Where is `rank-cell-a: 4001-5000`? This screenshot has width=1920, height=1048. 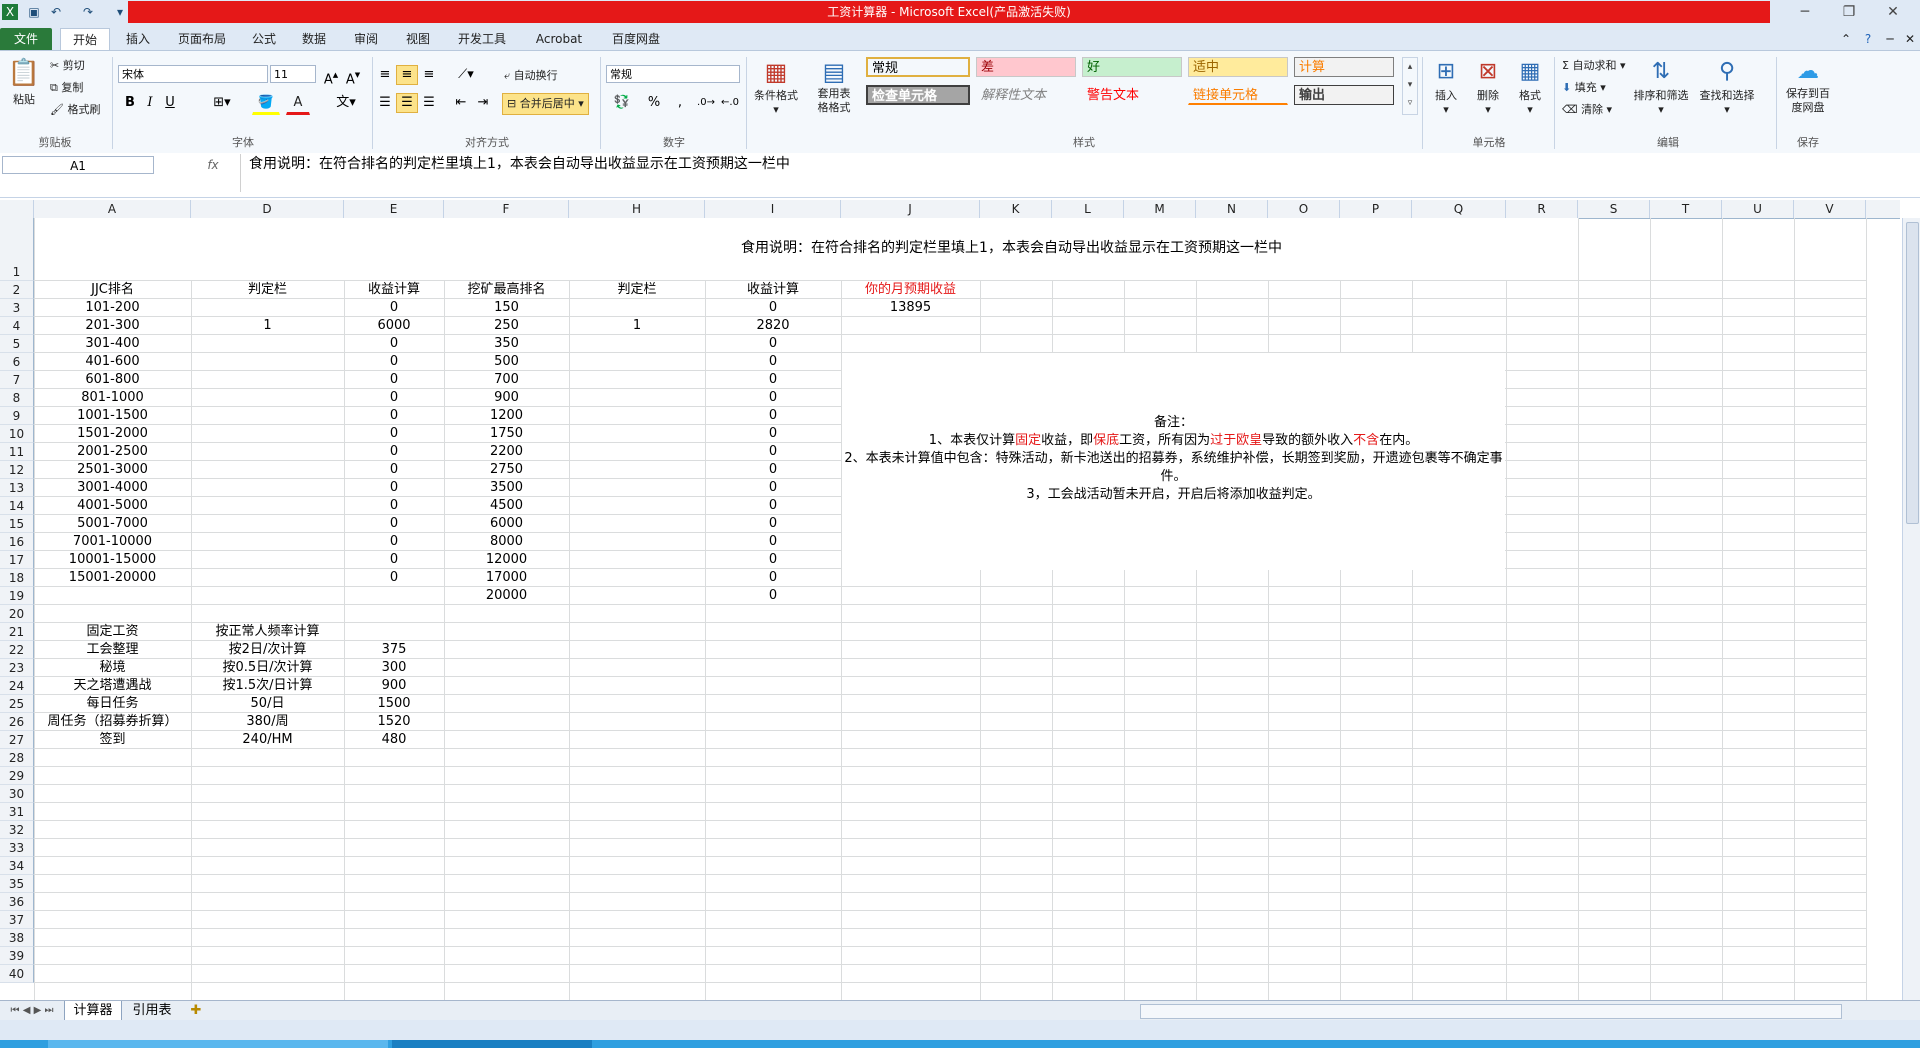 rank-cell-a: 4001-5000 is located at coordinates (112, 505).